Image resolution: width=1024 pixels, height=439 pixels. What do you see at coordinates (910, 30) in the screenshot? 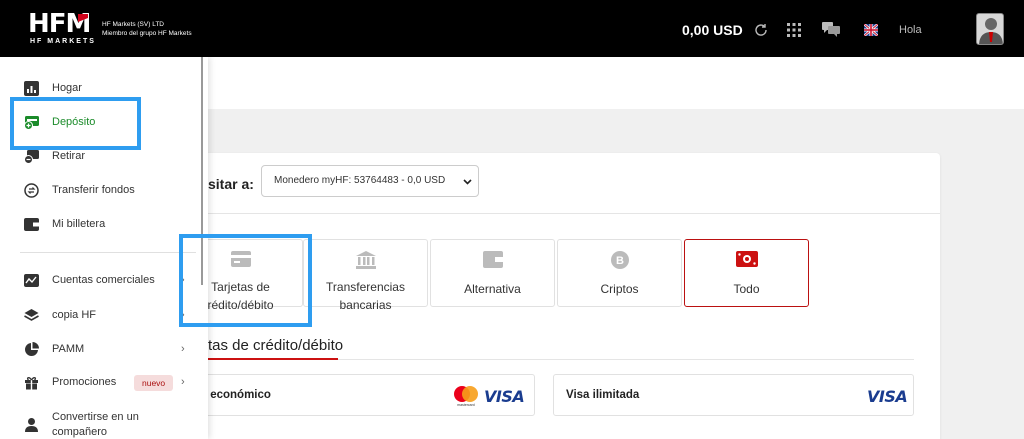
I see `greeting-text: Hola` at bounding box center [910, 30].